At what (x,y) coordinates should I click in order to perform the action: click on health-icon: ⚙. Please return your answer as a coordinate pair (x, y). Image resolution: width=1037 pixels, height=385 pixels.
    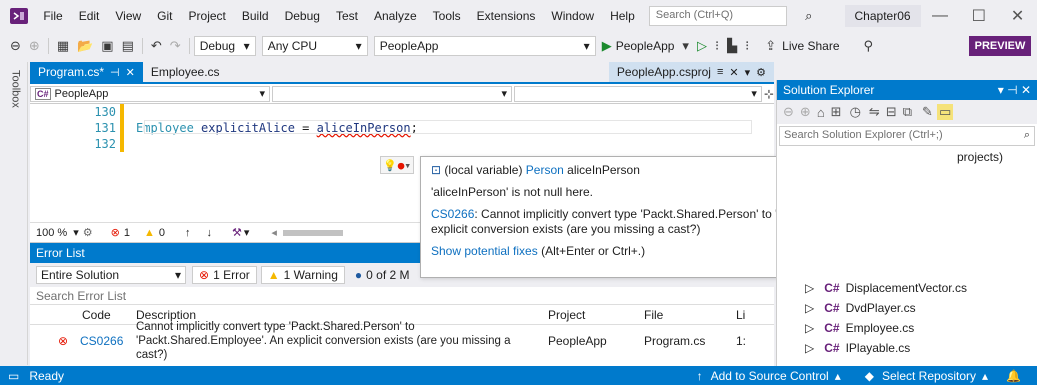
    Looking at the image, I should click on (88, 232).